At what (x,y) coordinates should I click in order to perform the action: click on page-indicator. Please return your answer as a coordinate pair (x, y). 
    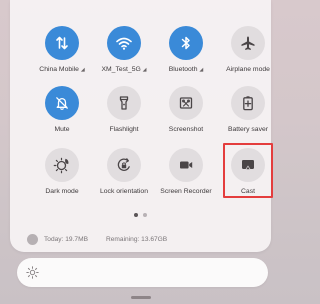
    Looking at the image, I should click on (140, 215).